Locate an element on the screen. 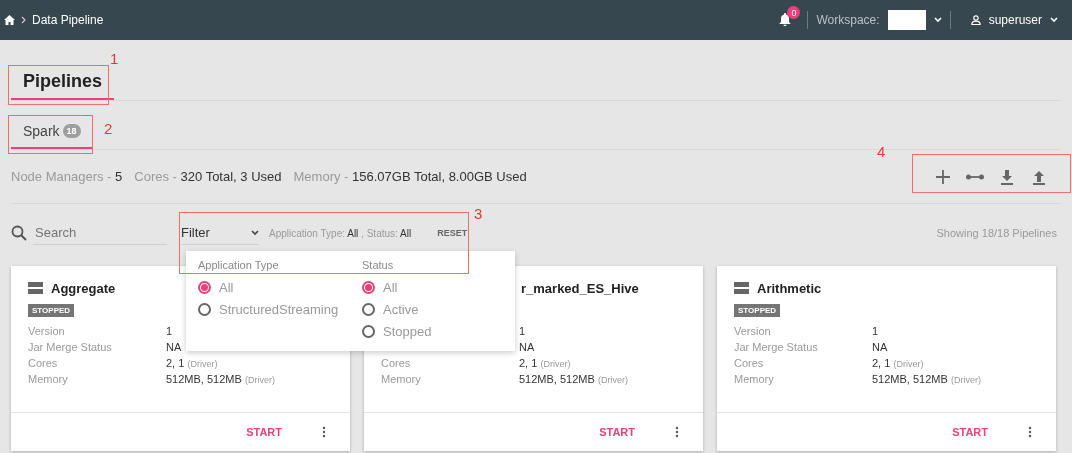  radio-option: StructuredStreaming is located at coordinates (273, 309).